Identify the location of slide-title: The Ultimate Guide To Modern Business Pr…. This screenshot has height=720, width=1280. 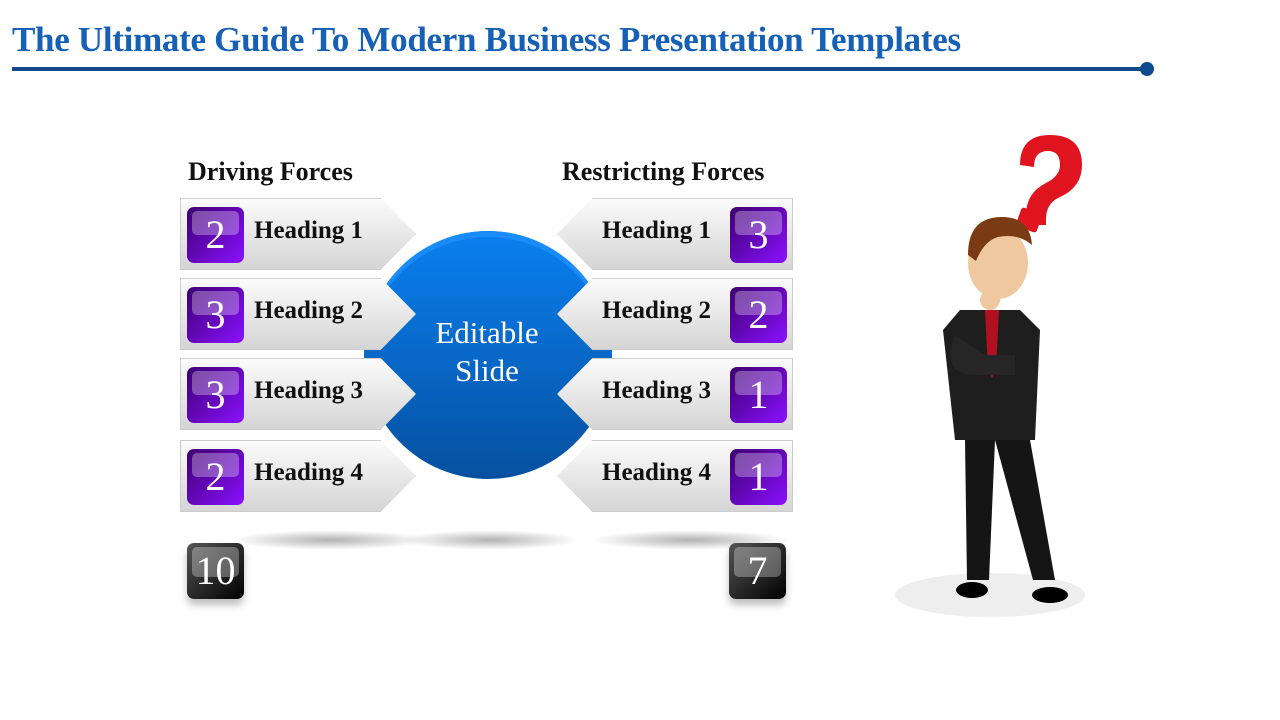
(486, 39).